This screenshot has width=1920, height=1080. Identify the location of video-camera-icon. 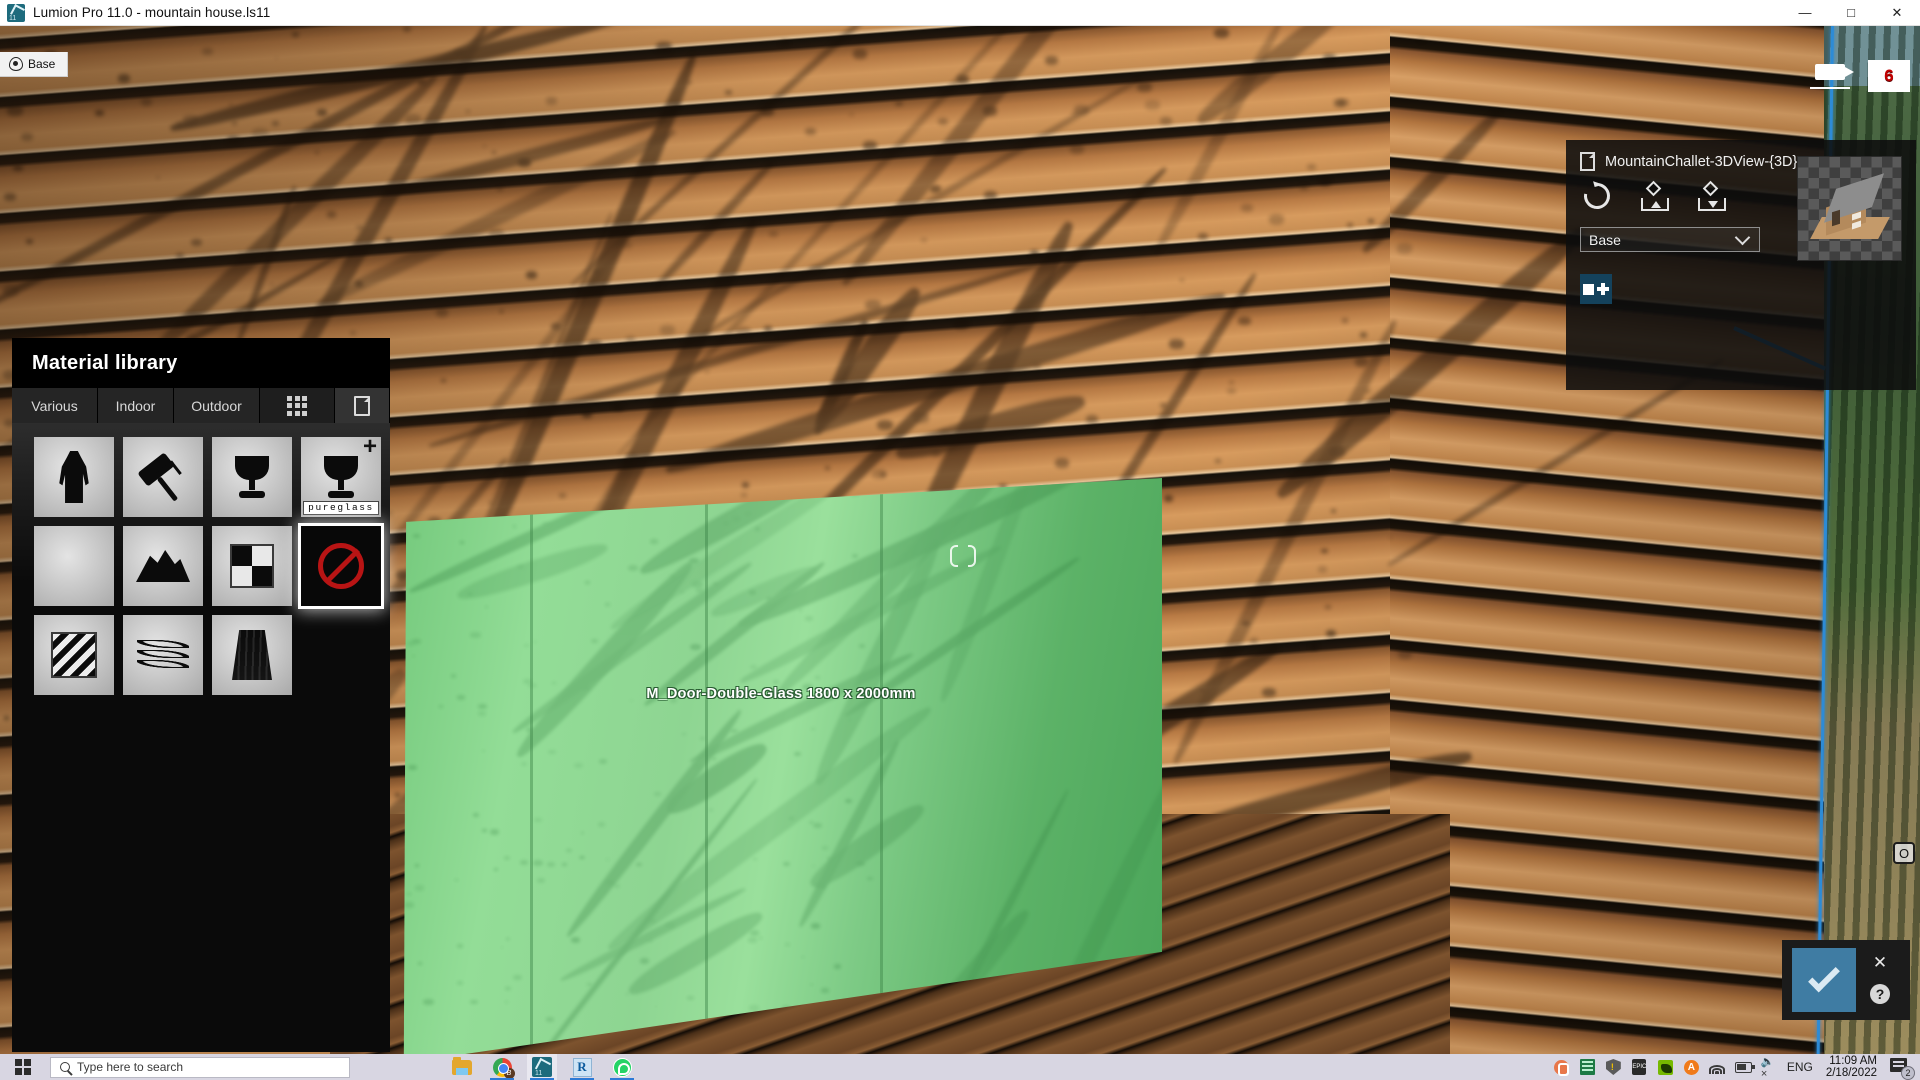
(1834, 71).